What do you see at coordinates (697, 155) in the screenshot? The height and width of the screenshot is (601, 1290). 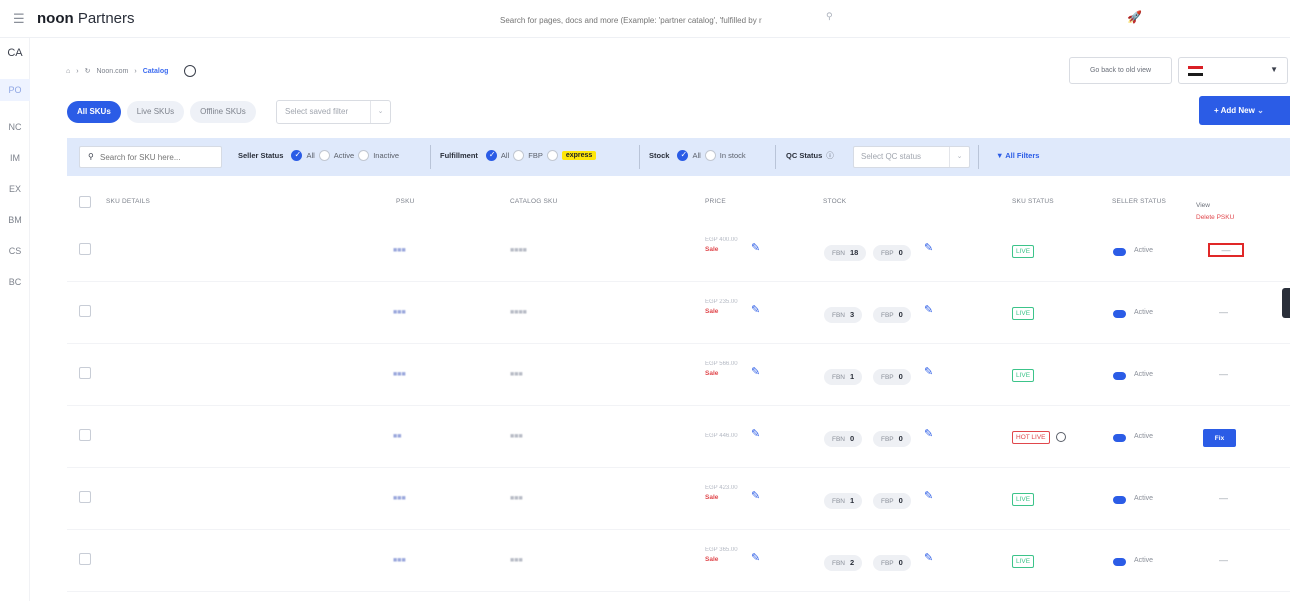 I see `stock-filter: Stock All In stock` at bounding box center [697, 155].